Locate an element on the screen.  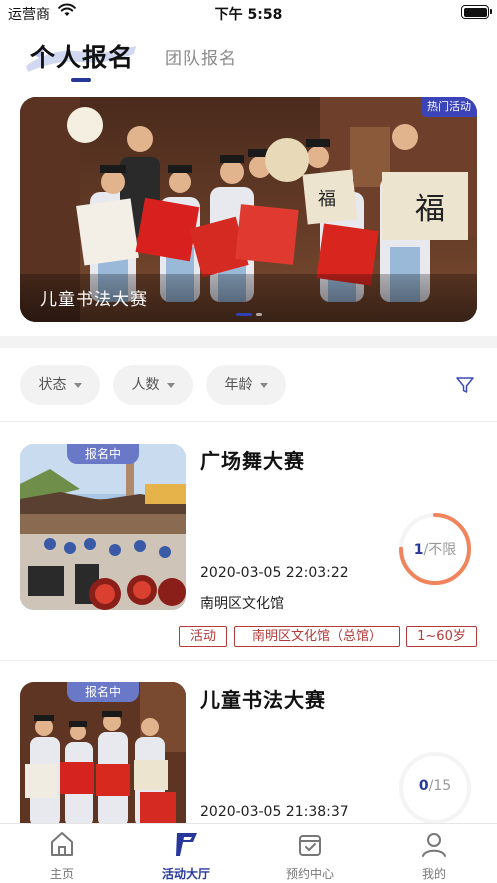
banner-caption: 儿童书法大赛 is located at coordinates (94, 300).